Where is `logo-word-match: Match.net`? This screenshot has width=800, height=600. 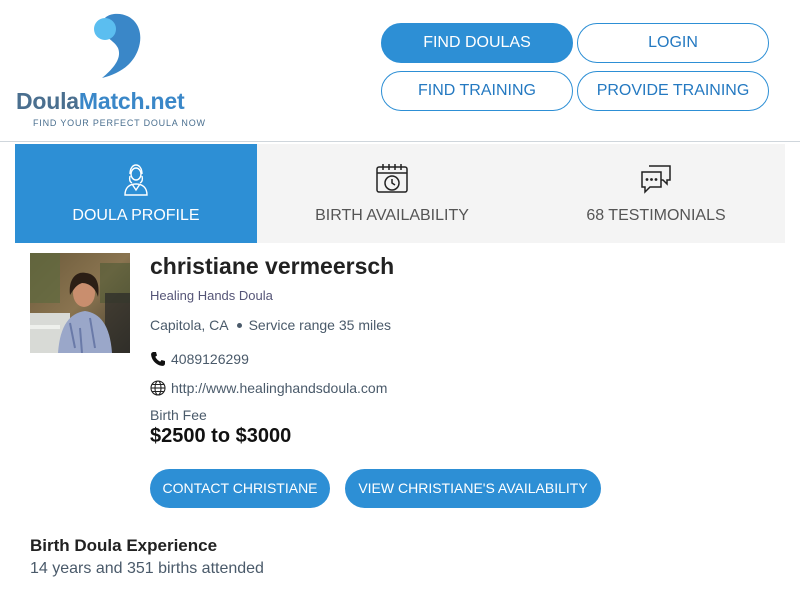
logo-word-match: Match.net is located at coordinates (131, 101).